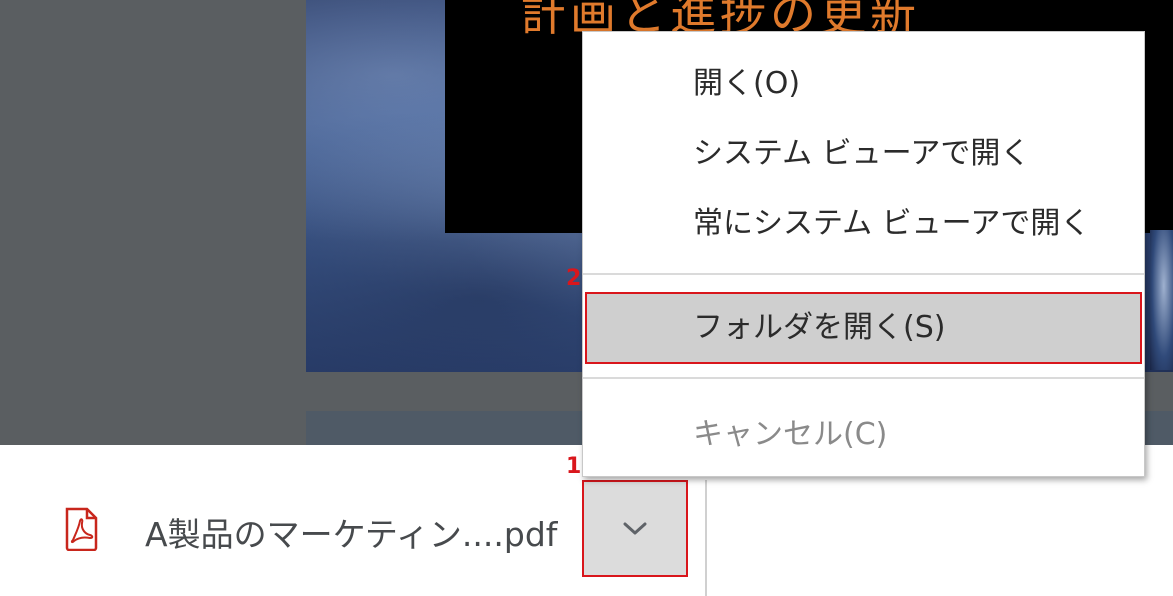  I want to click on step-marker-2: 2, so click(574, 278).